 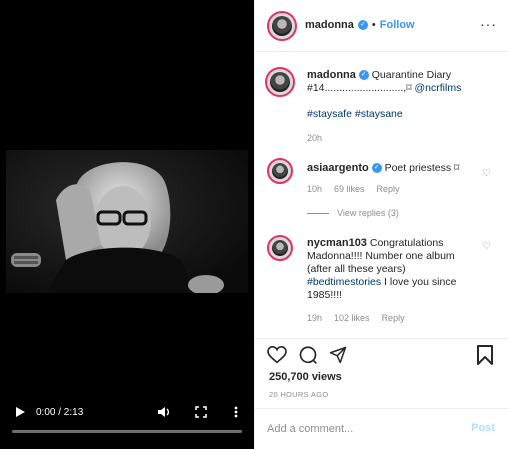 What do you see at coordinates (349, 189) in the screenshot?
I see `comment-likes: 69 likes` at bounding box center [349, 189].